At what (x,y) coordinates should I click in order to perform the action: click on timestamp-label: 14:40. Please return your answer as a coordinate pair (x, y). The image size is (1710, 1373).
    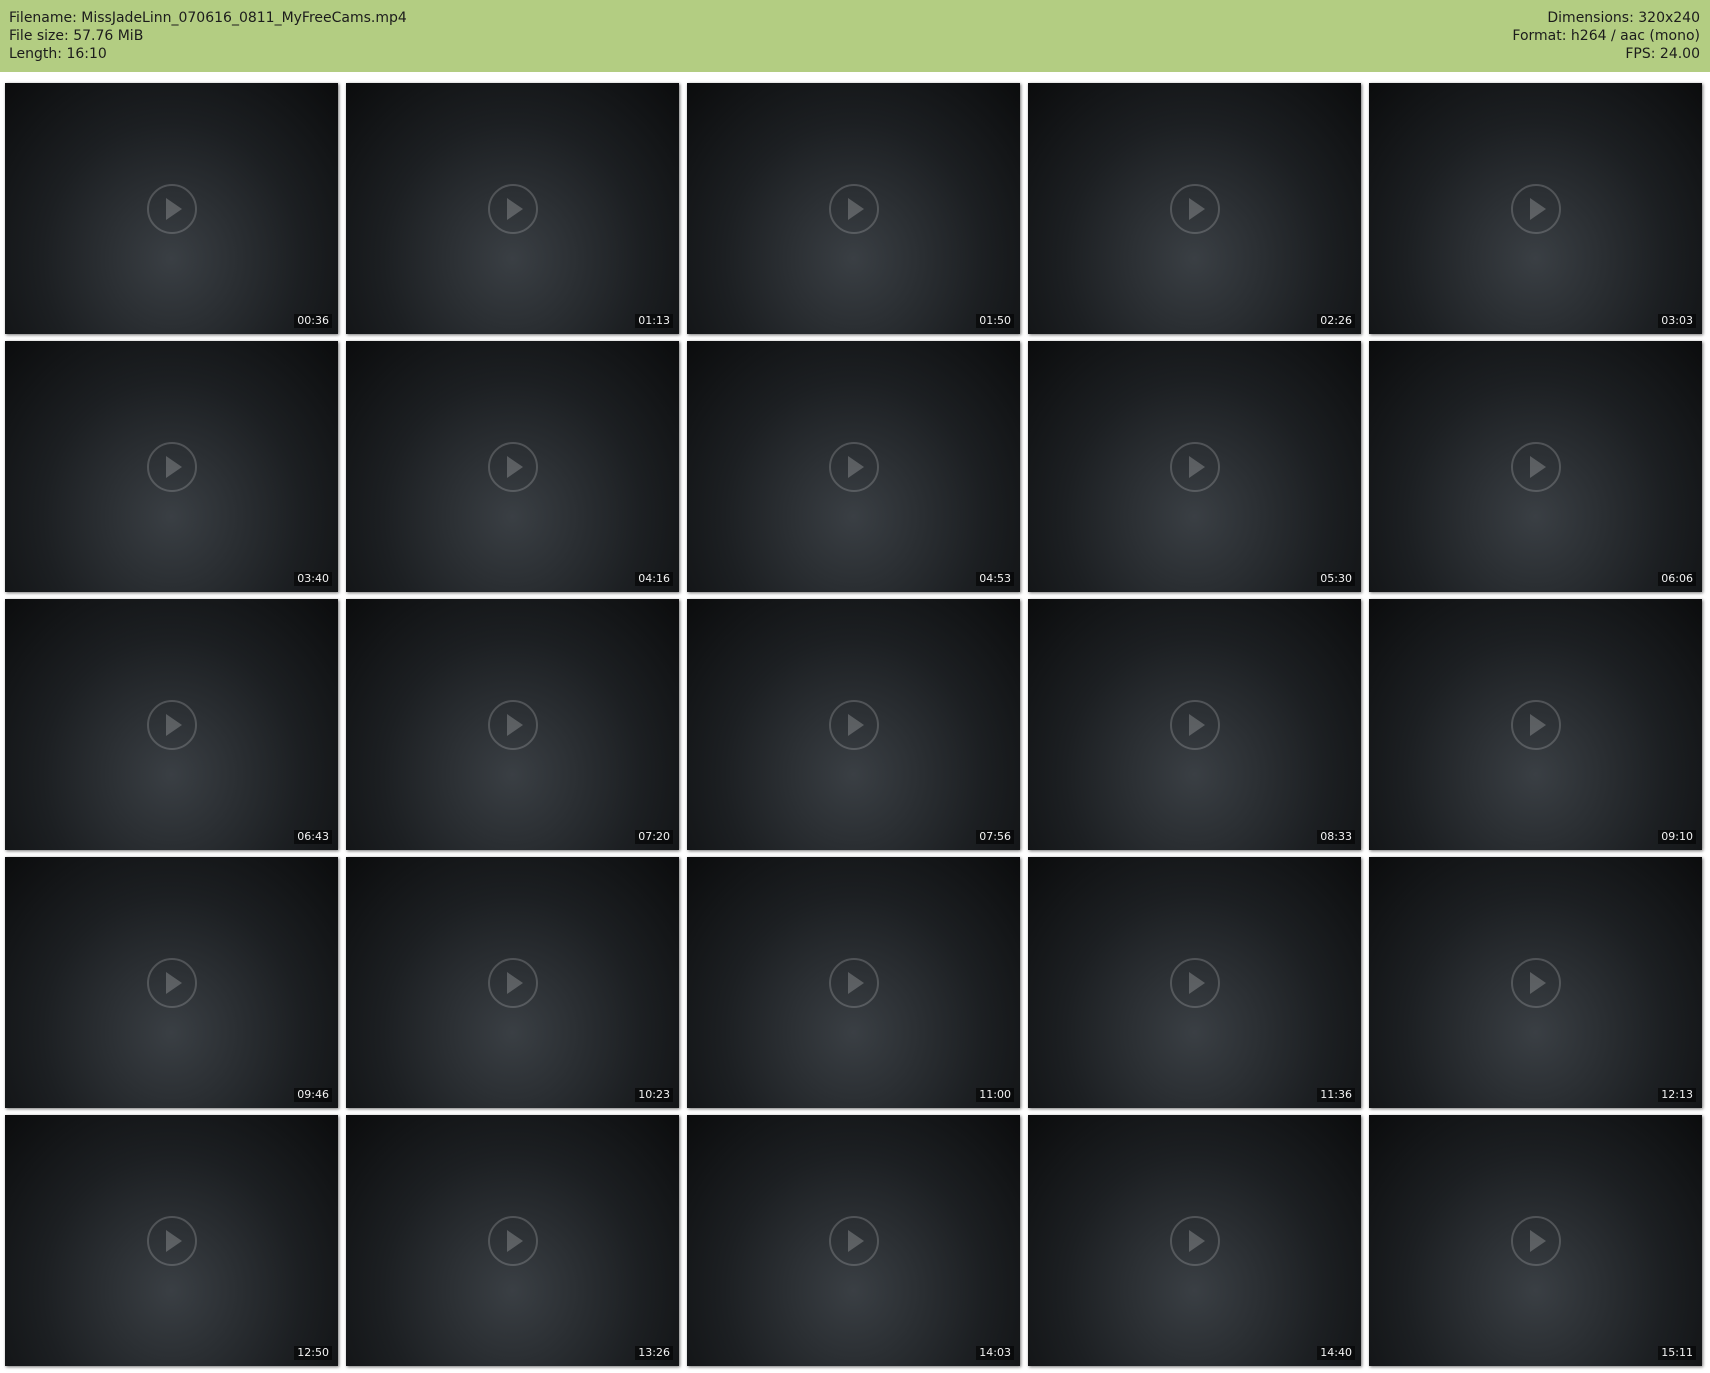
    Looking at the image, I should click on (1336, 1353).